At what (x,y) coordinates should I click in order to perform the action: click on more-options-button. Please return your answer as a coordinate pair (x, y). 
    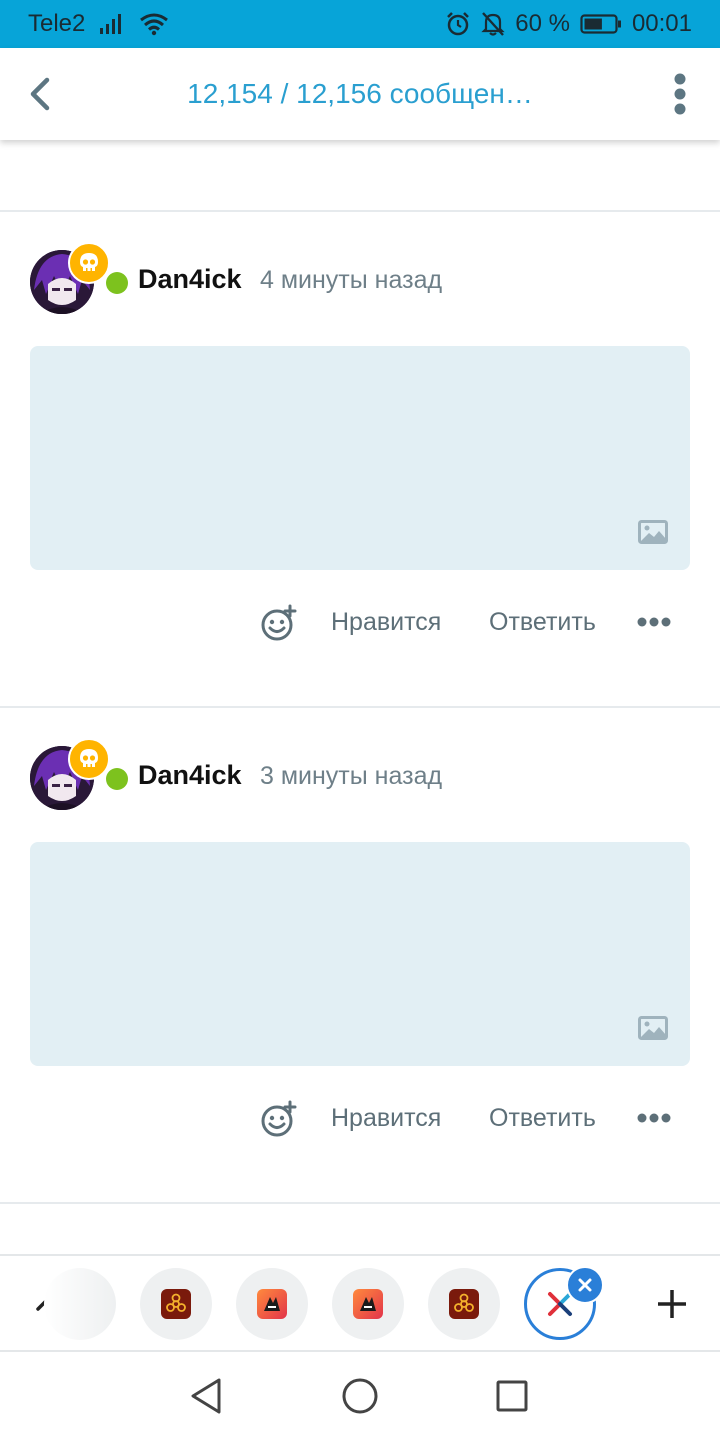
    Looking at the image, I should click on (680, 94).